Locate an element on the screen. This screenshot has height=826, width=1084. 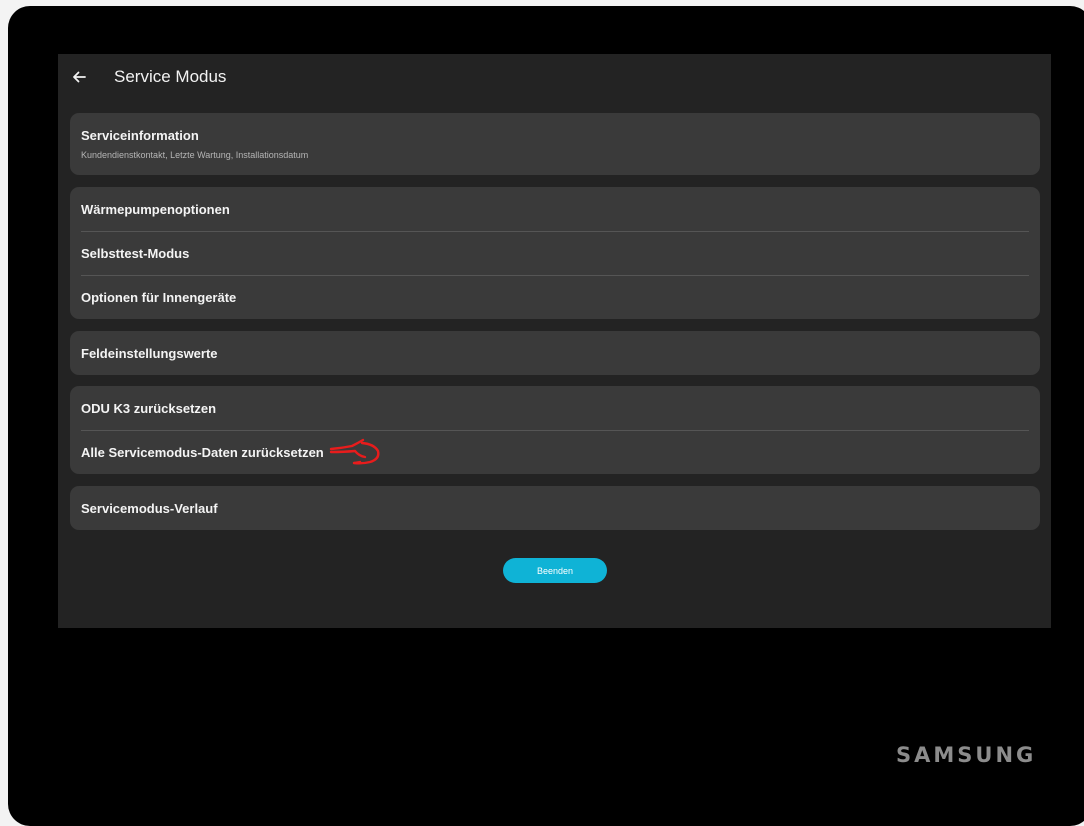
indoor-unit-options-item: Optionen für Innengeräte is located at coordinates (555, 297).